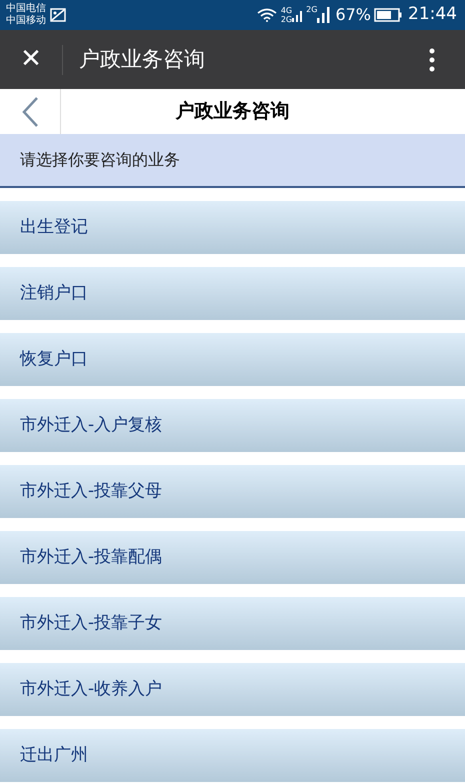 This screenshot has height=783, width=465. I want to click on prompt-text: 请选择你要咨询的业务, so click(232, 161).